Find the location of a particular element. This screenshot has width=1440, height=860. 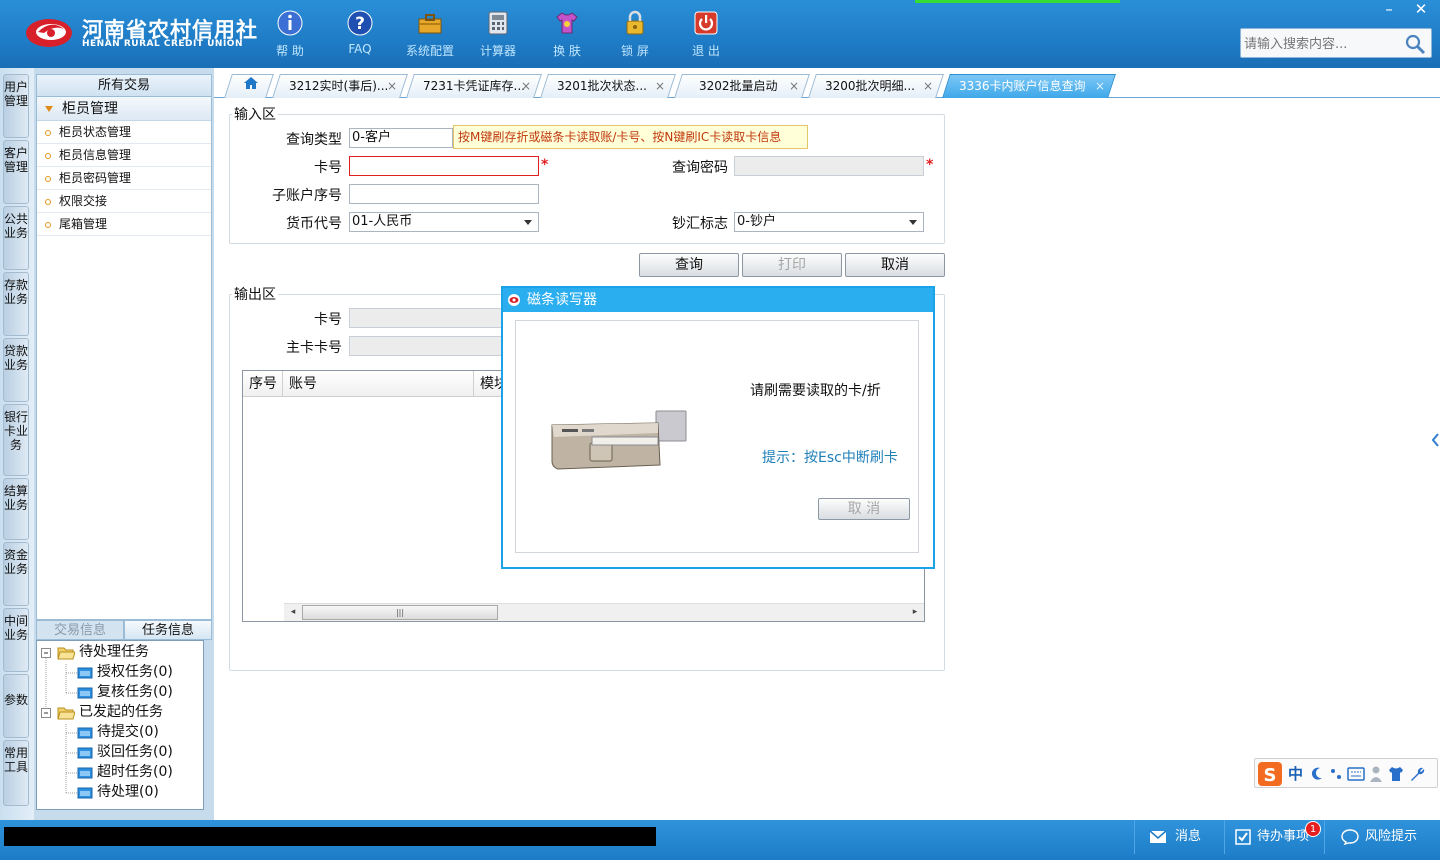

nav-item-teller-info: 柜员信息管理 is located at coordinates (124, 155).